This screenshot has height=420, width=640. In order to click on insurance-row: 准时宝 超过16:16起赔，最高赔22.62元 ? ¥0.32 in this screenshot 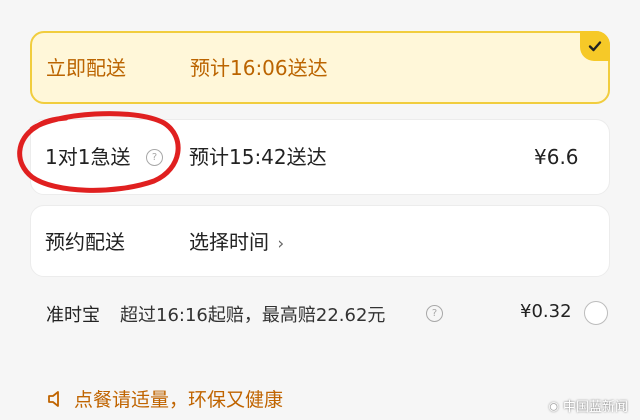, I will do `click(327, 313)`.